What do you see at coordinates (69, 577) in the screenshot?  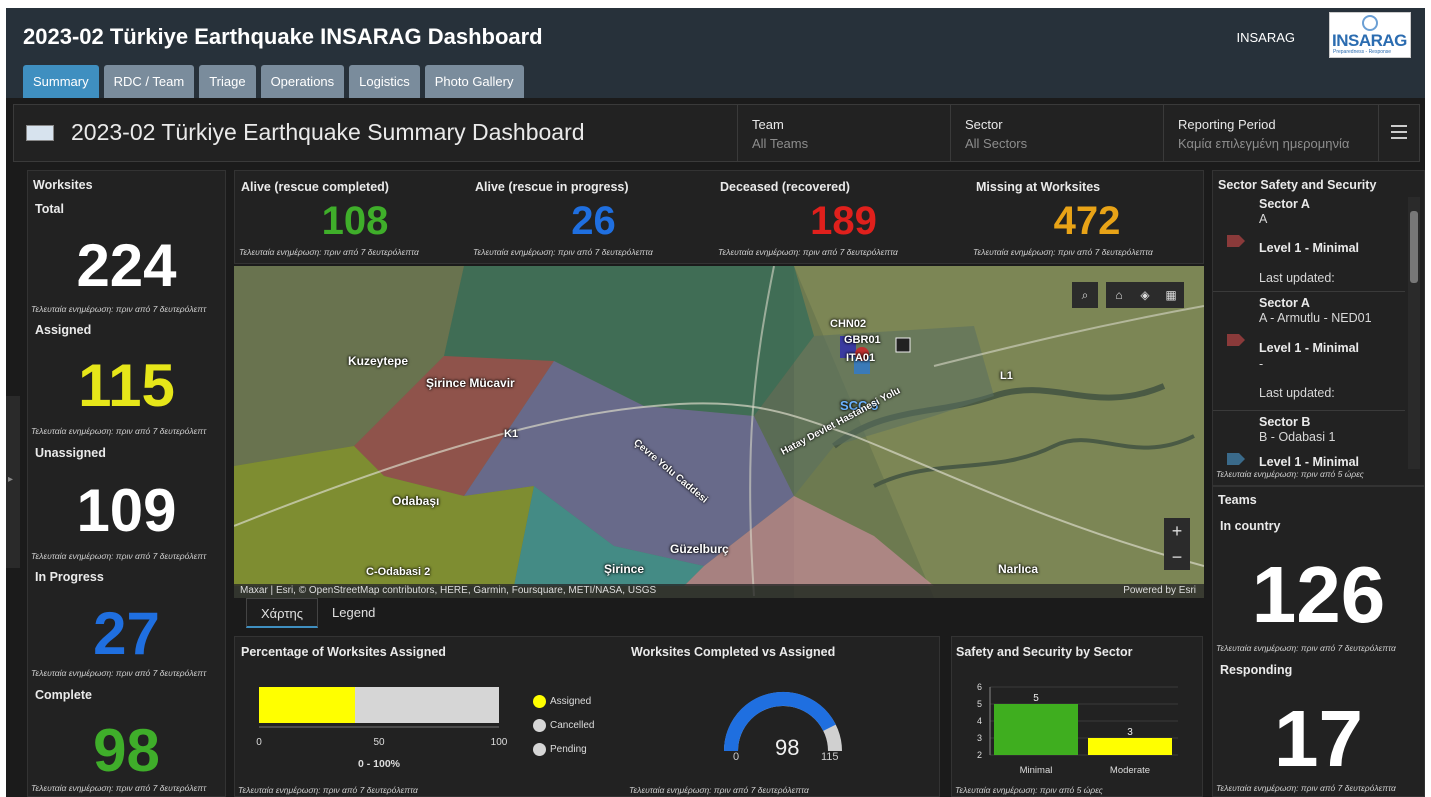 I see `in-progress-label: In Progress` at bounding box center [69, 577].